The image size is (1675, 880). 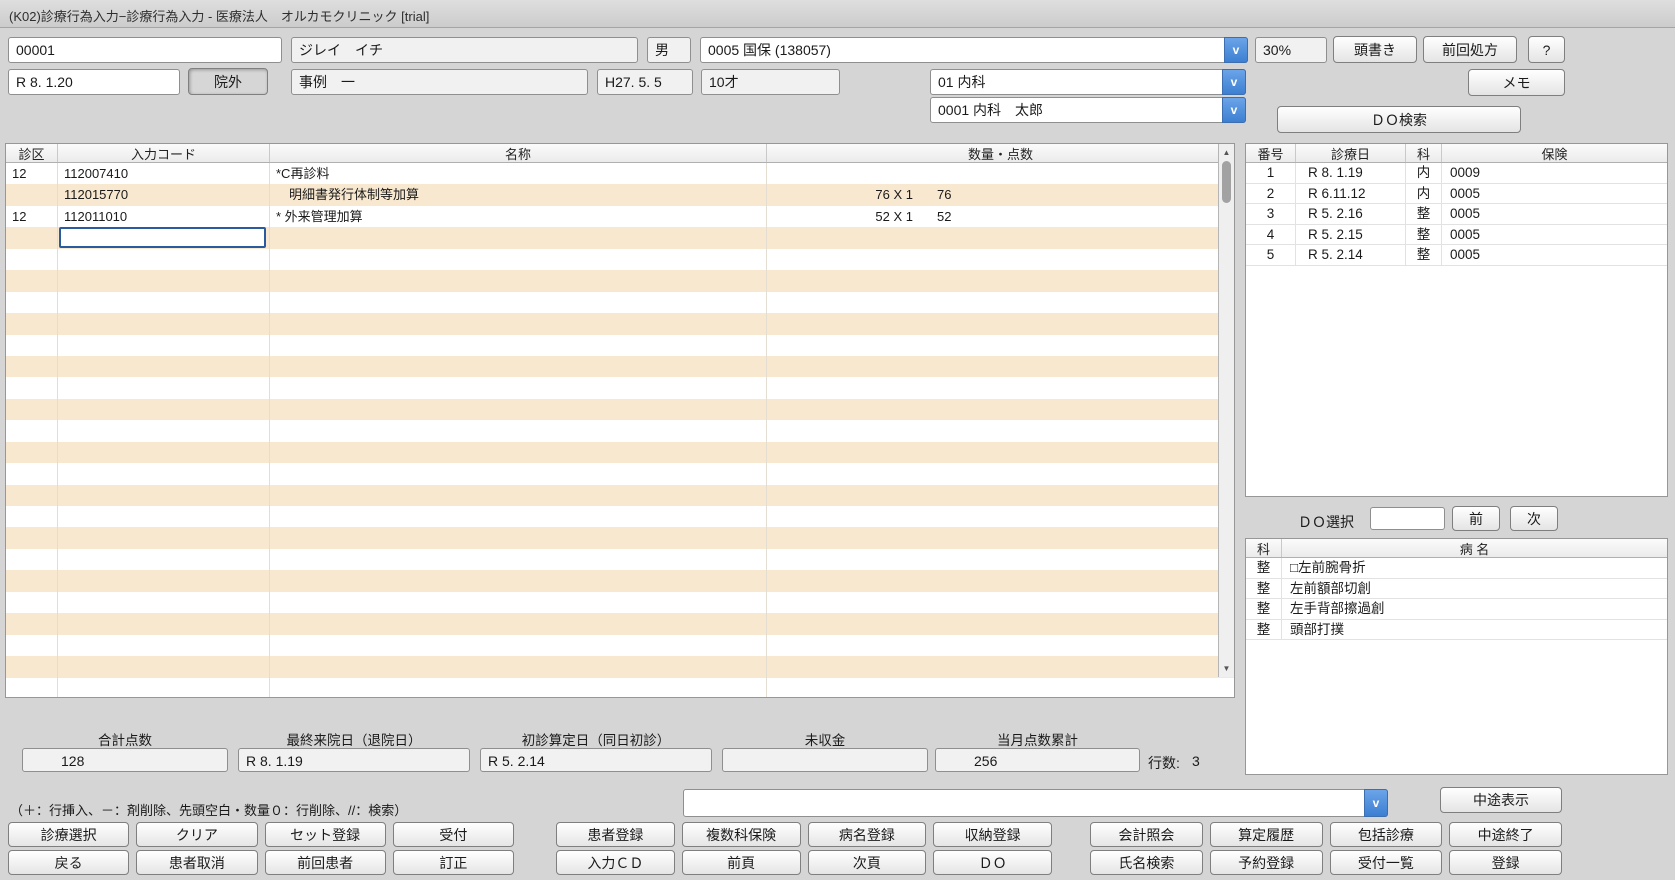 I want to click on scrollbar-thumb, so click(x=1226, y=182).